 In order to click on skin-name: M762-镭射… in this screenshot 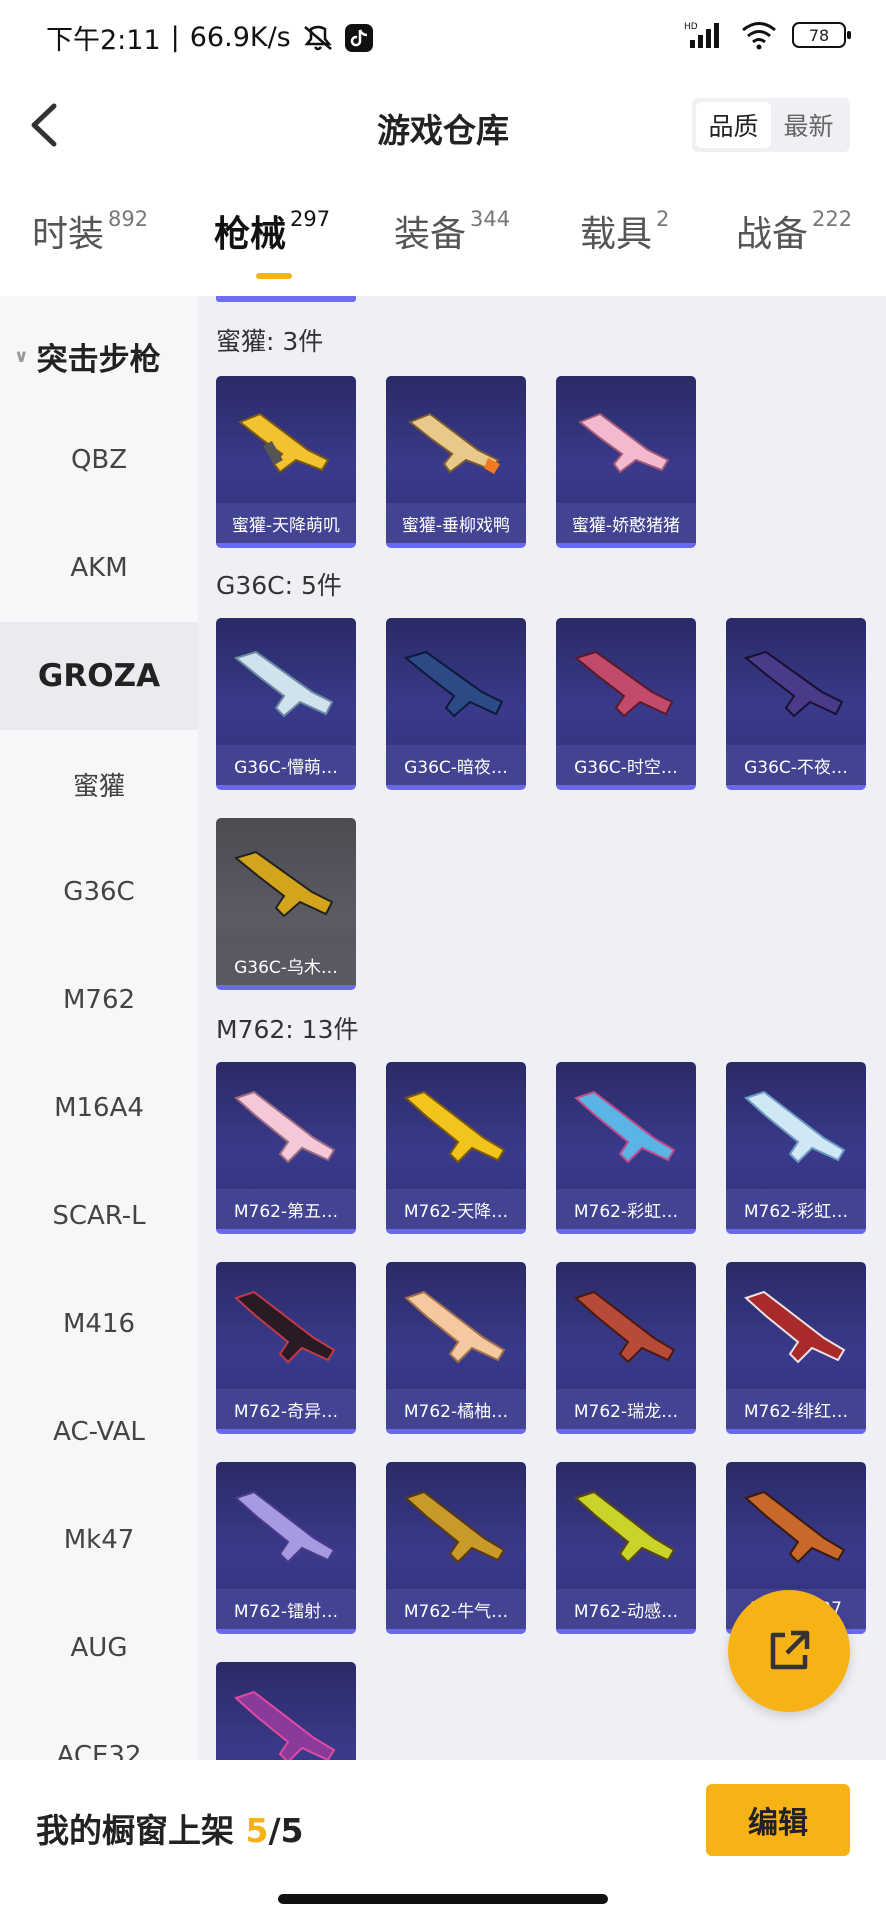, I will do `click(286, 1609)`.